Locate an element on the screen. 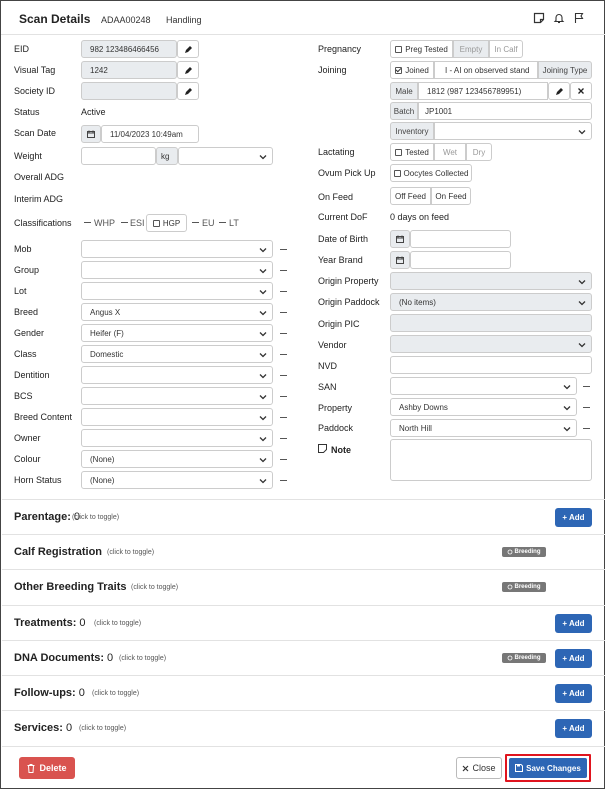 This screenshot has height=789, width=605. section-title: Parentage: 0 is located at coordinates (47, 517).